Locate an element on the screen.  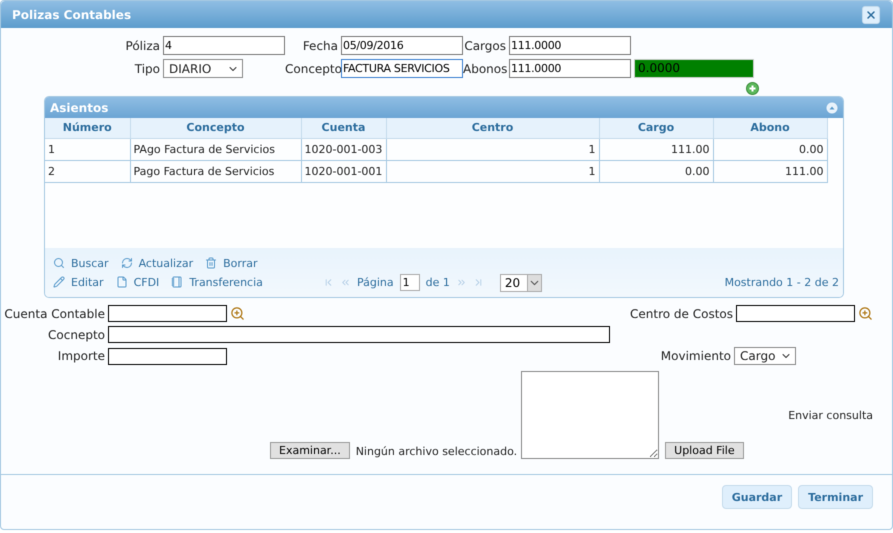
text-field: FACTURA SERVICIOS is located at coordinates (402, 68).